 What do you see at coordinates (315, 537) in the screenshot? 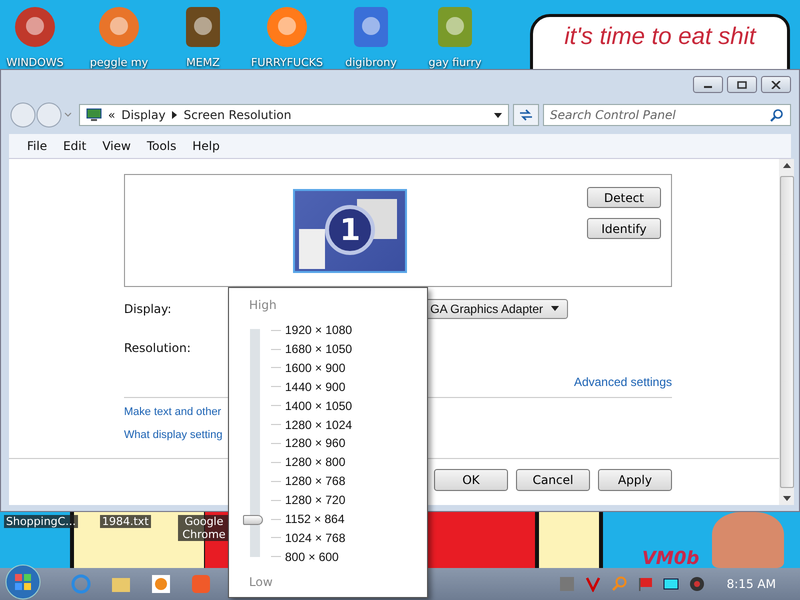
I see `resolution-option: 1024 × 768` at bounding box center [315, 537].